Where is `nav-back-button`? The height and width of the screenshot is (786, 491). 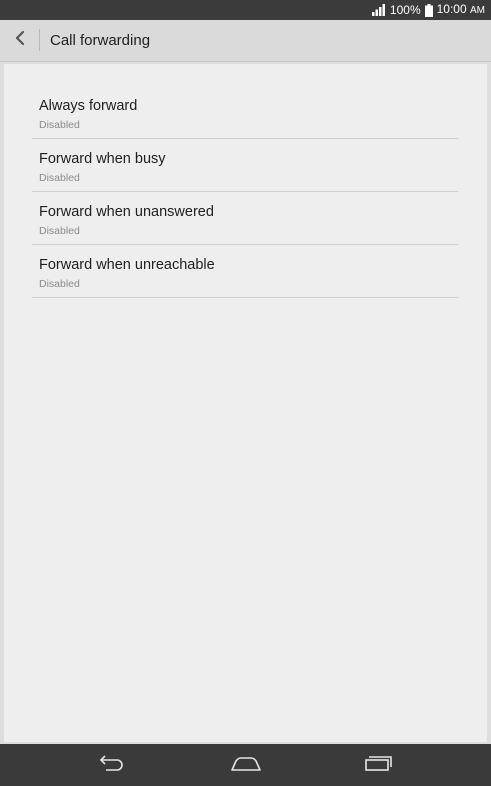
nav-back-button is located at coordinates (112, 765).